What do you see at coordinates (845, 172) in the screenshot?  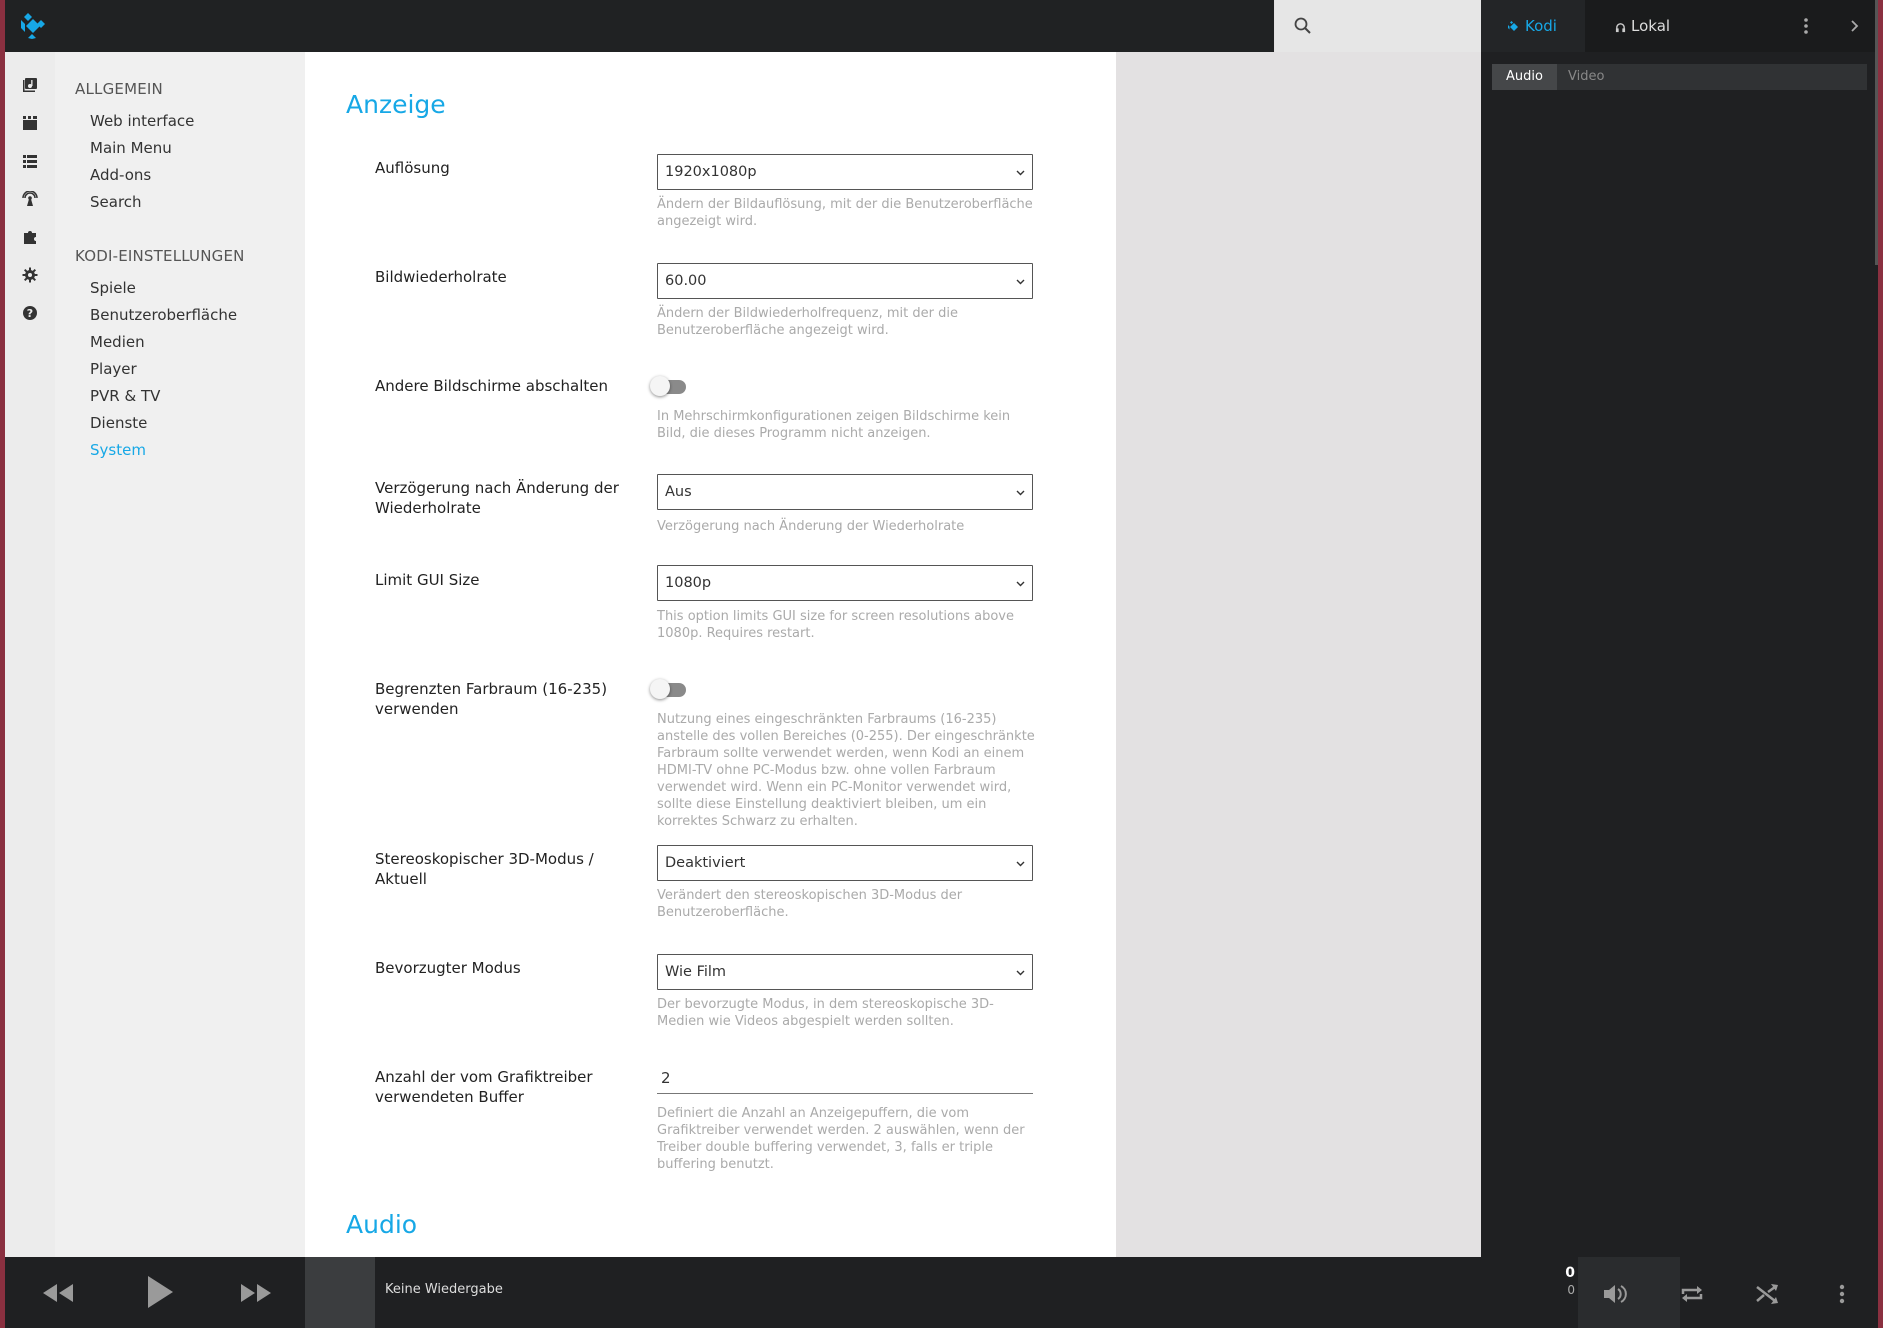 I see `resolution-select: 1920x1080p` at bounding box center [845, 172].